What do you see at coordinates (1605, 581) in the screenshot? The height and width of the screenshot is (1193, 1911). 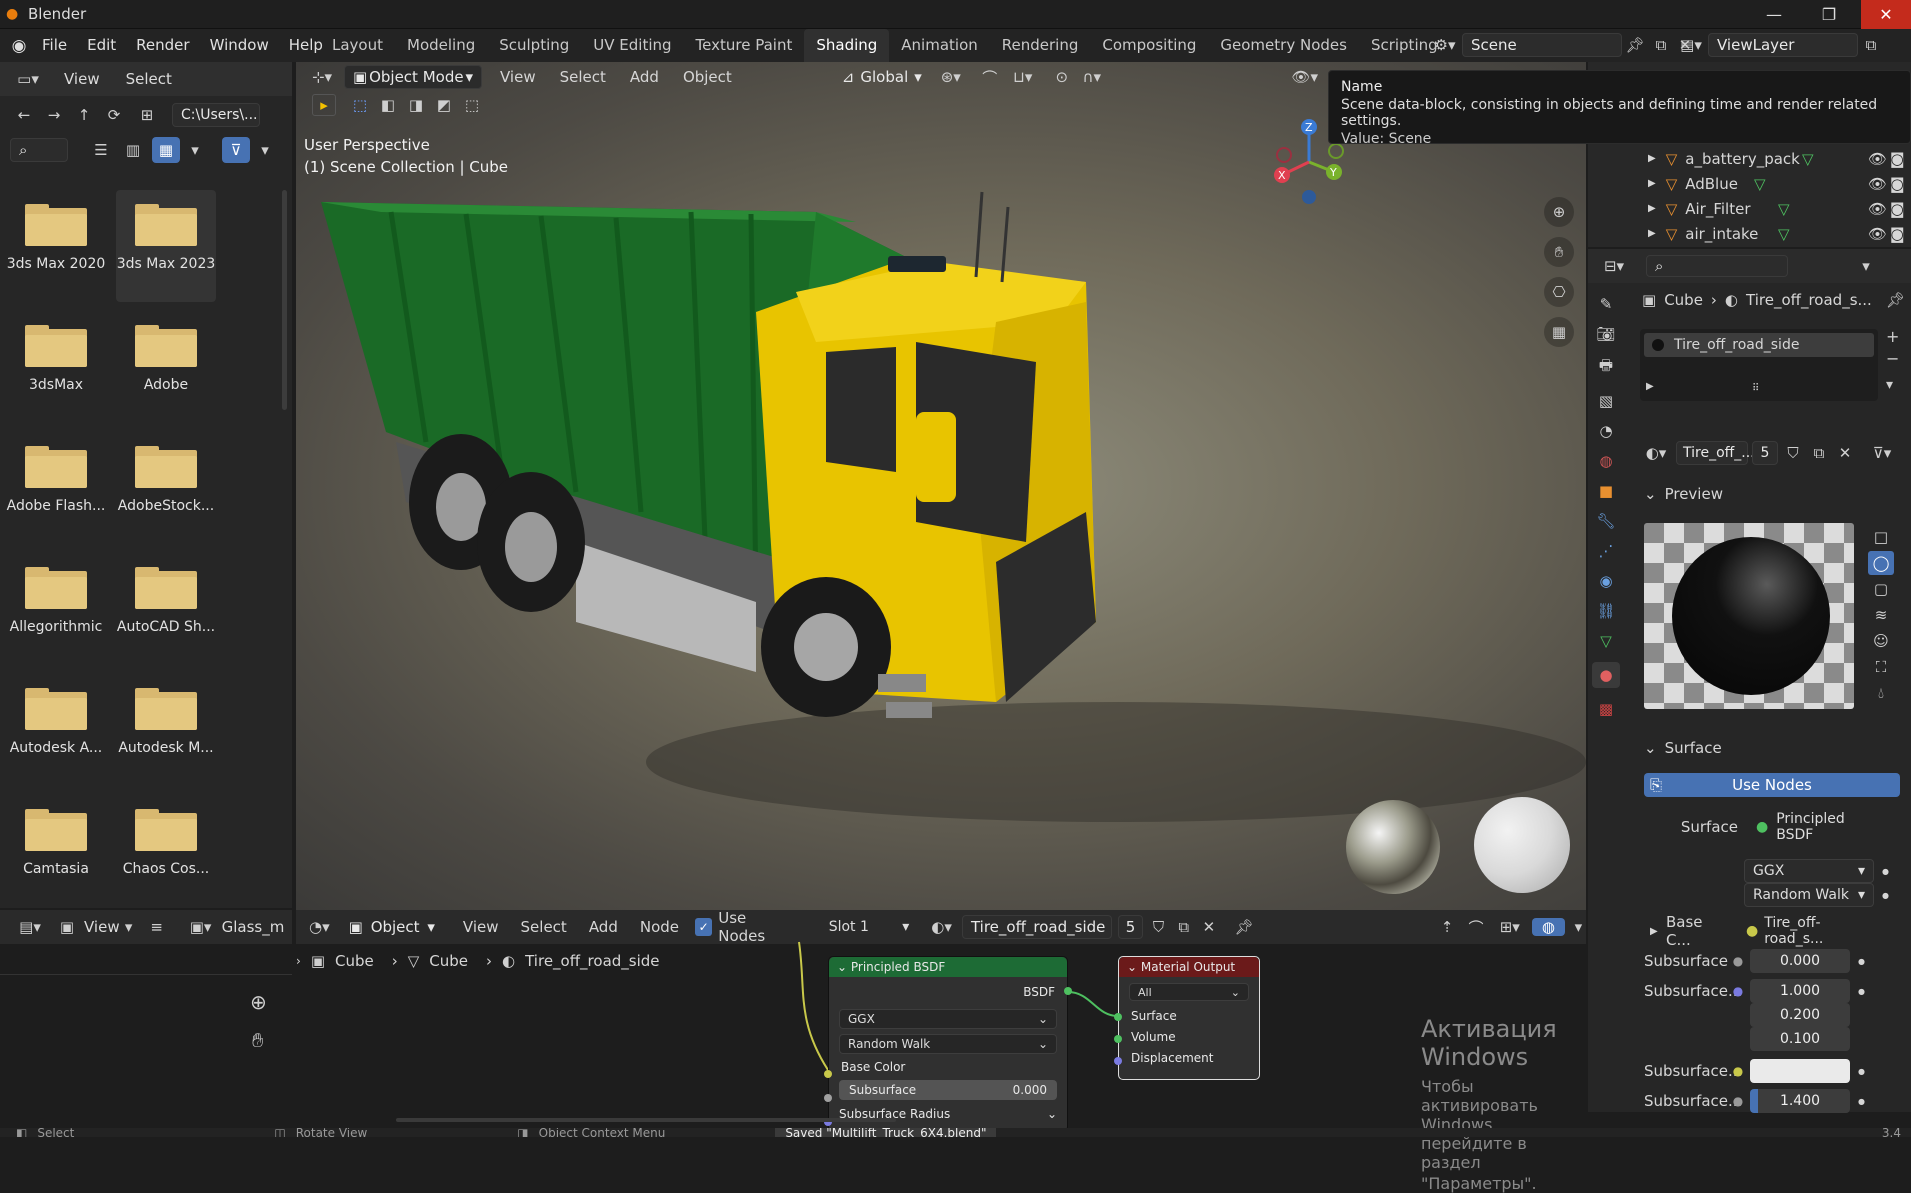 I see `physics-tab-icon: ◉` at bounding box center [1605, 581].